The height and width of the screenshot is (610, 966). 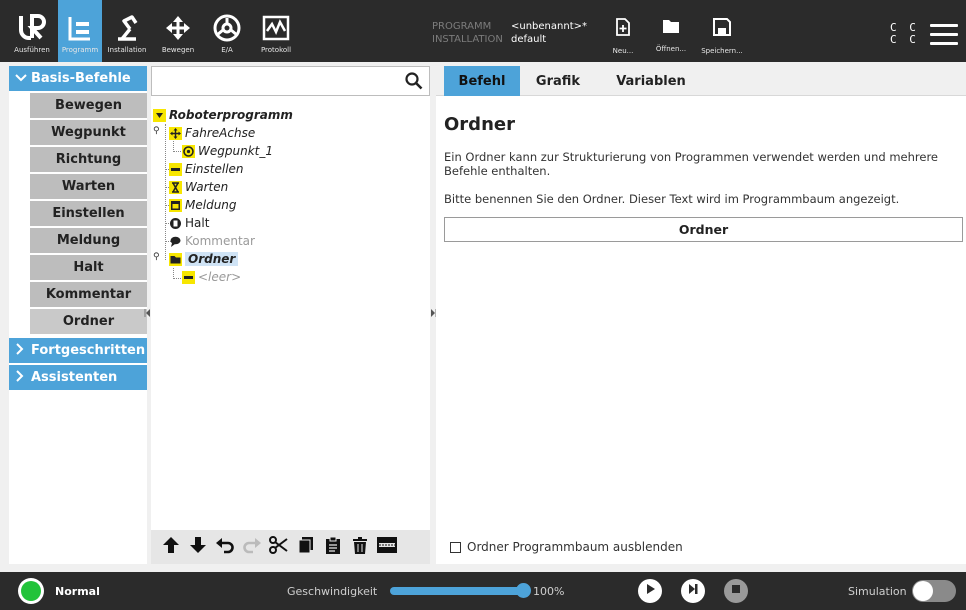 I want to click on tree-node-comment: Kommentar, so click(x=212, y=241).